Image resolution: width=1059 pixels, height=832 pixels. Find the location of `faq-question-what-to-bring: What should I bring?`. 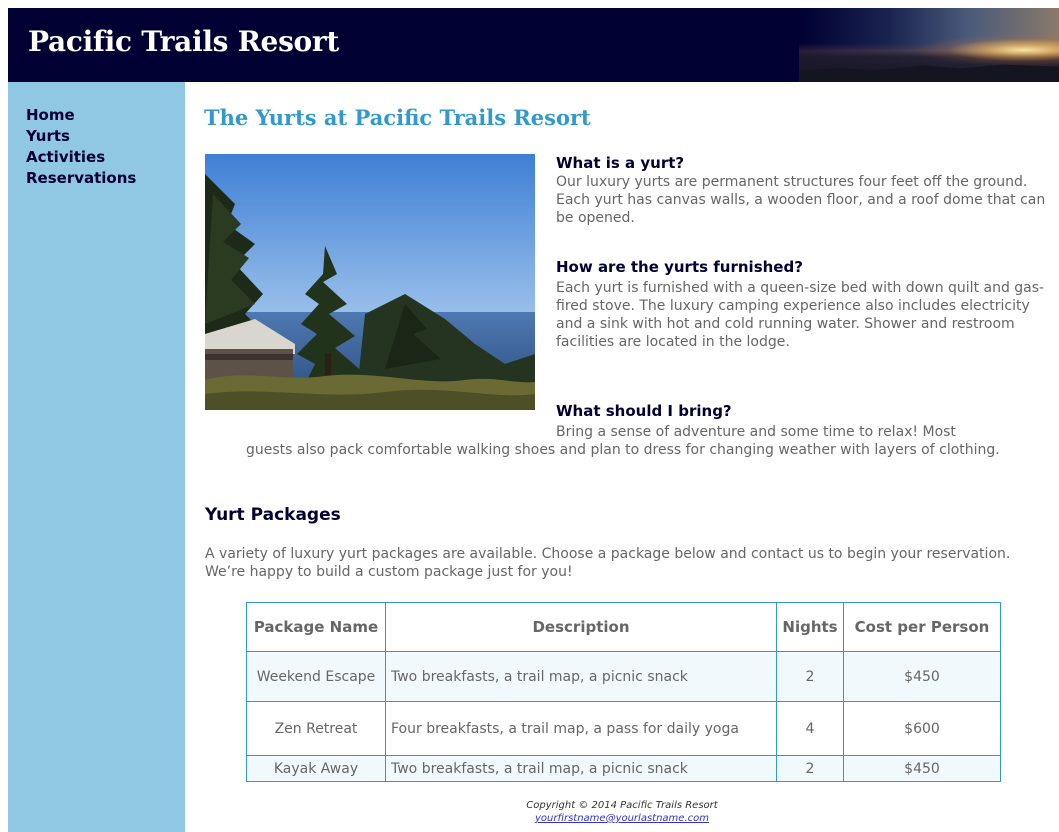

faq-question-what-to-bring: What should I bring? is located at coordinates (644, 411).